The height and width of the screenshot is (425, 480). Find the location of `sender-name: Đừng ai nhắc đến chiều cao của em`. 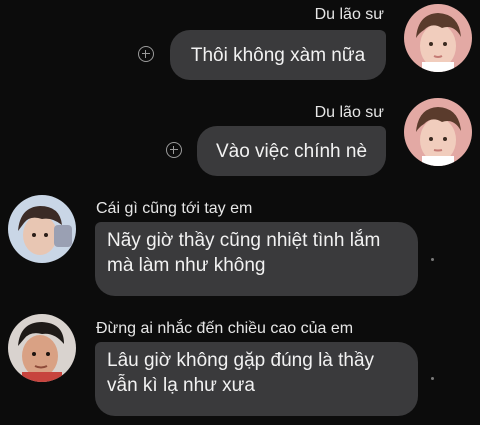

sender-name: Đừng ai nhắc đến chiều cao của em is located at coordinates (225, 328).